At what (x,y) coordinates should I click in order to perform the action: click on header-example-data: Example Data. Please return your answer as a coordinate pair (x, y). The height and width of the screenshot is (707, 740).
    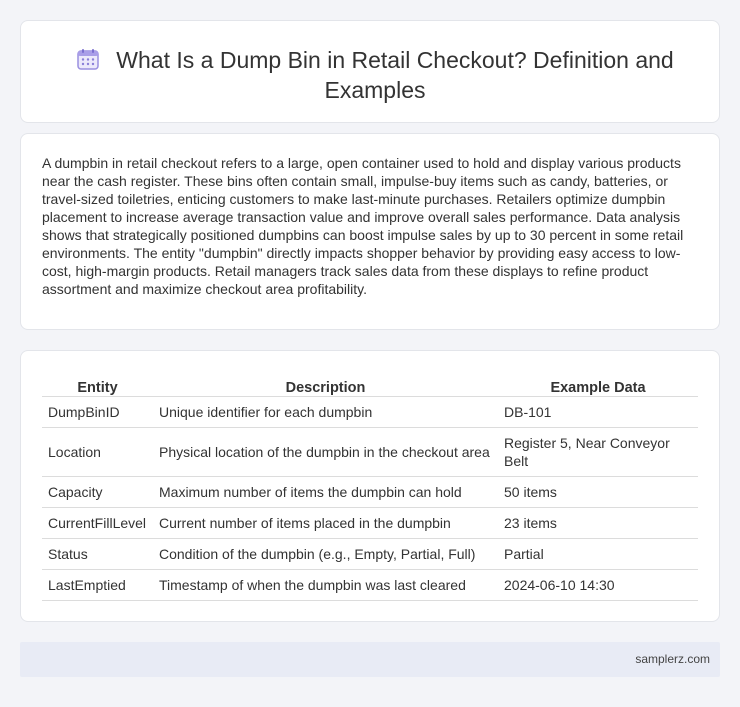
    Looking at the image, I should click on (598, 384).